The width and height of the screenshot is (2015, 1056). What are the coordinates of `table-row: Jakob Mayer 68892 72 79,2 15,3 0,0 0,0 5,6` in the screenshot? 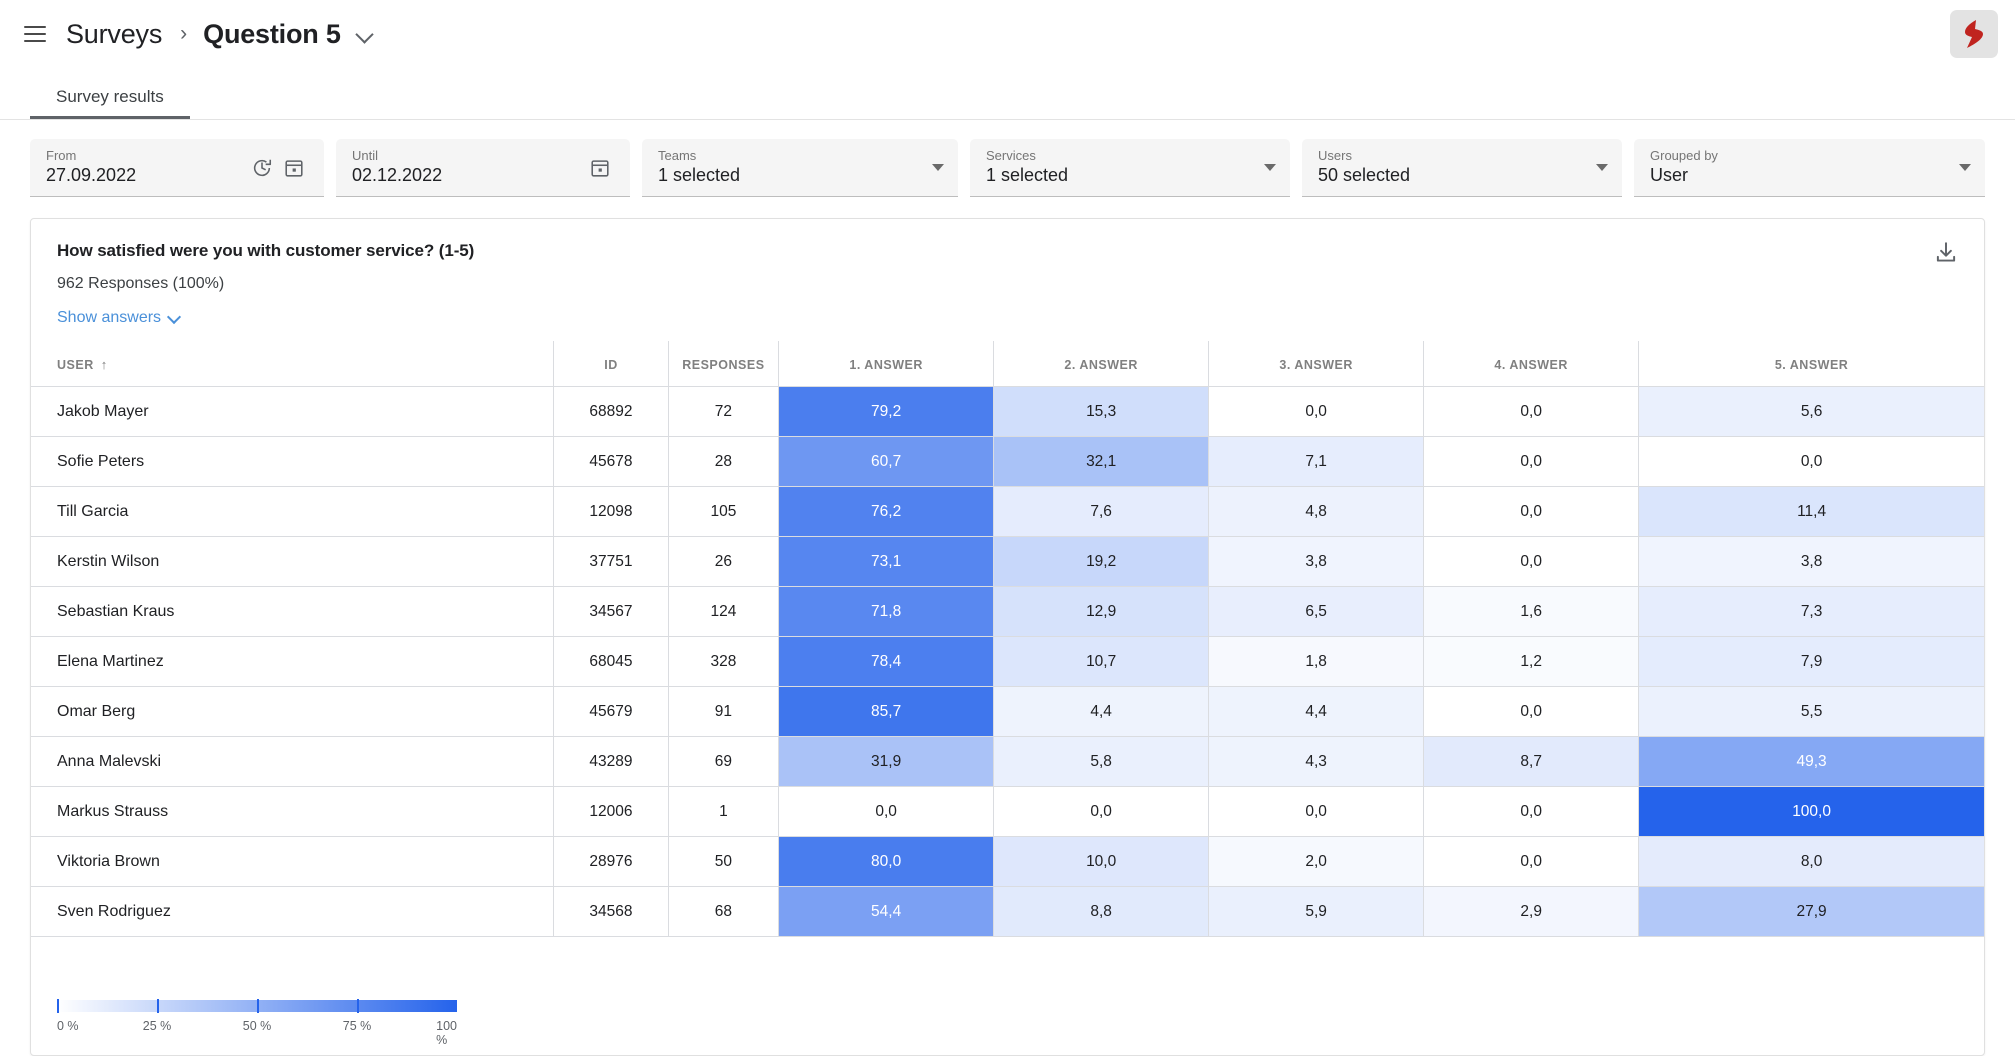 It's located at (1007, 411).